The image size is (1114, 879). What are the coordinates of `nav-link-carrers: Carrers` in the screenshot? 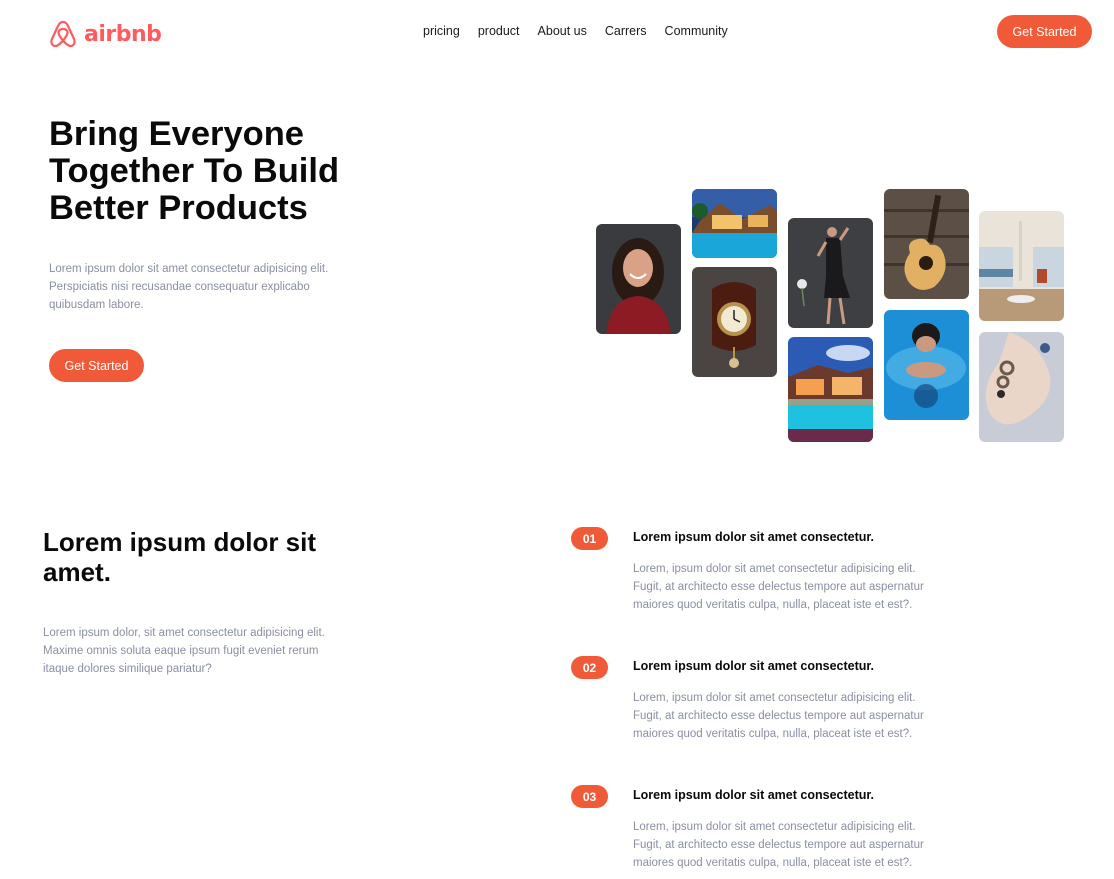 It's located at (626, 31).